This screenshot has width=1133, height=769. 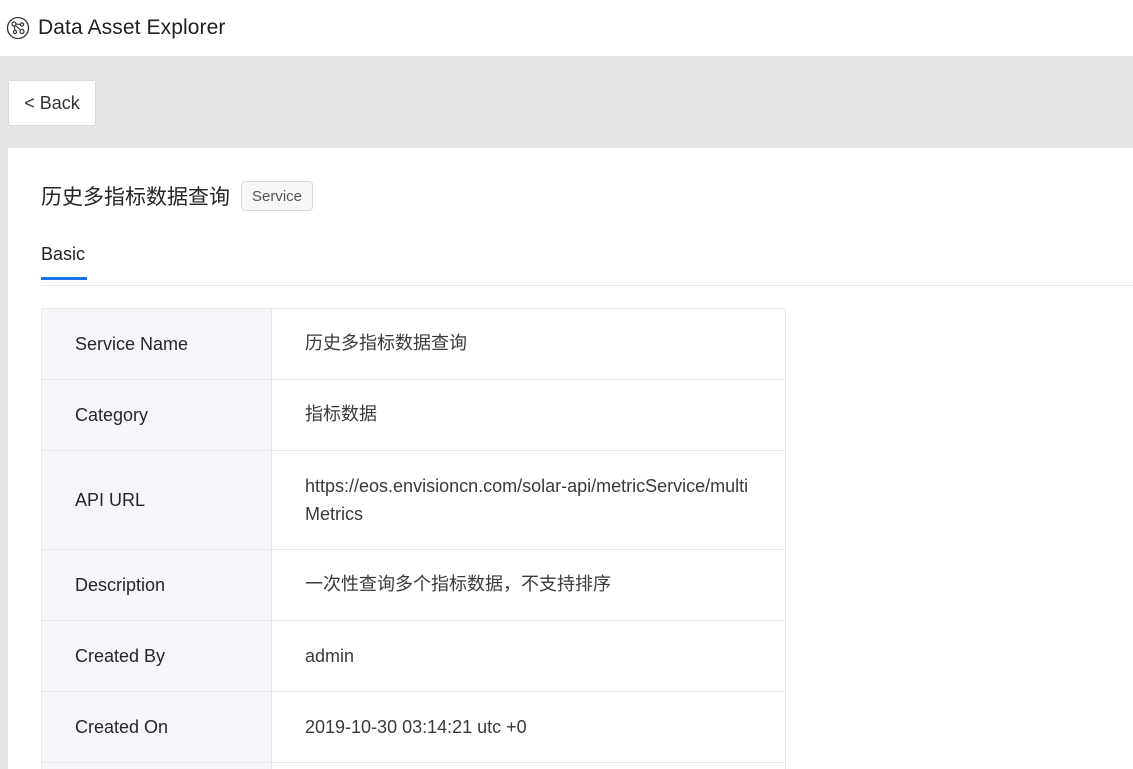 I want to click on back-button: < Back, so click(x=52, y=103).